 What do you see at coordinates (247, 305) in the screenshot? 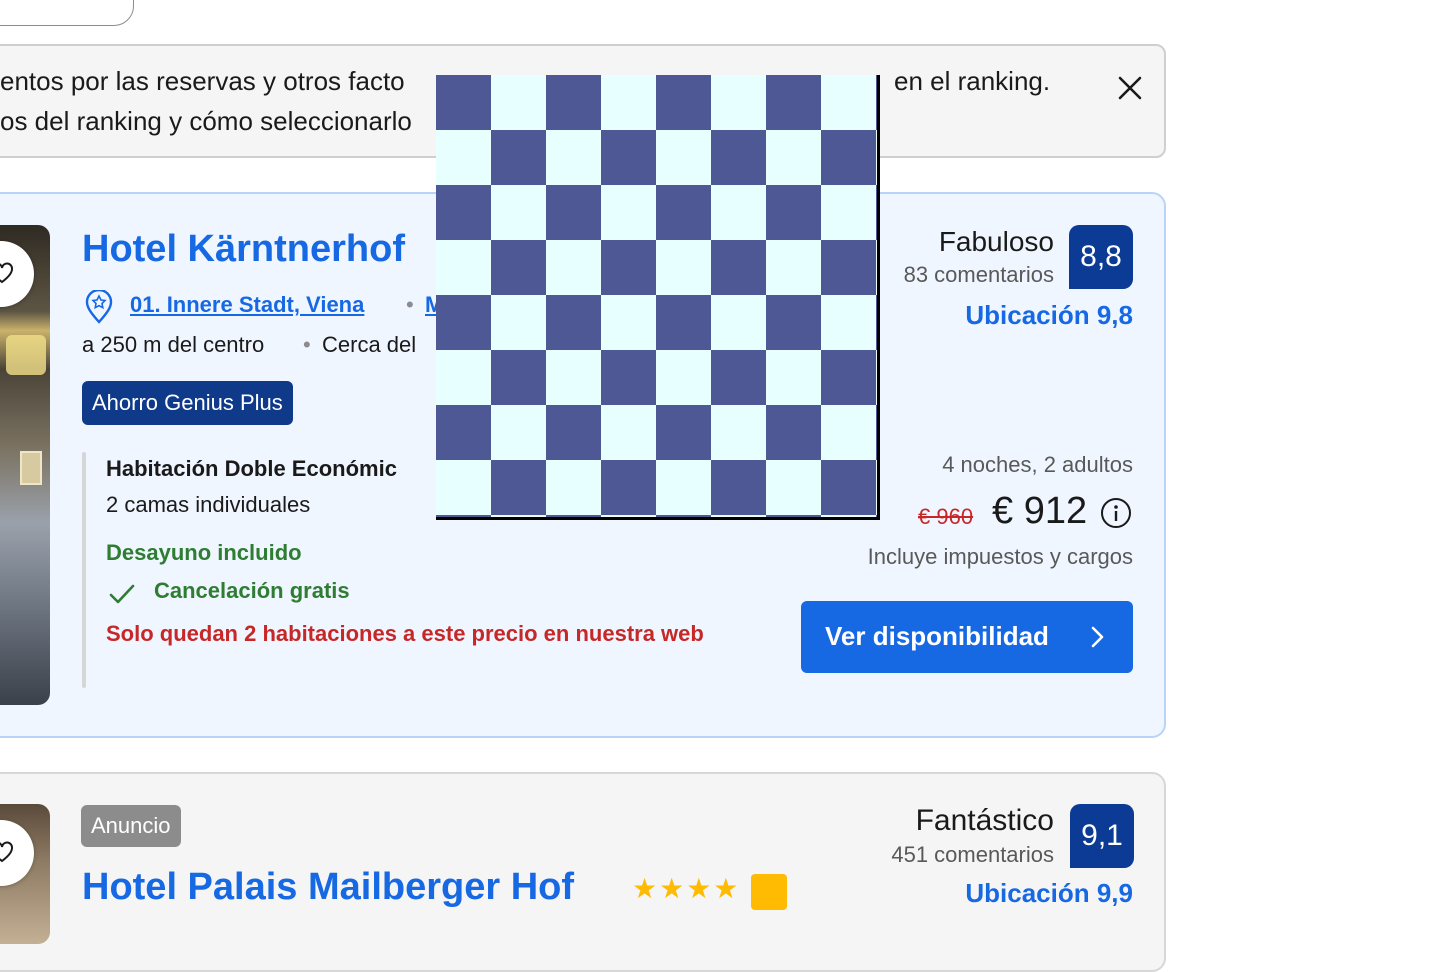
I see `district-link: 01. Innere Stadt, Viena` at bounding box center [247, 305].